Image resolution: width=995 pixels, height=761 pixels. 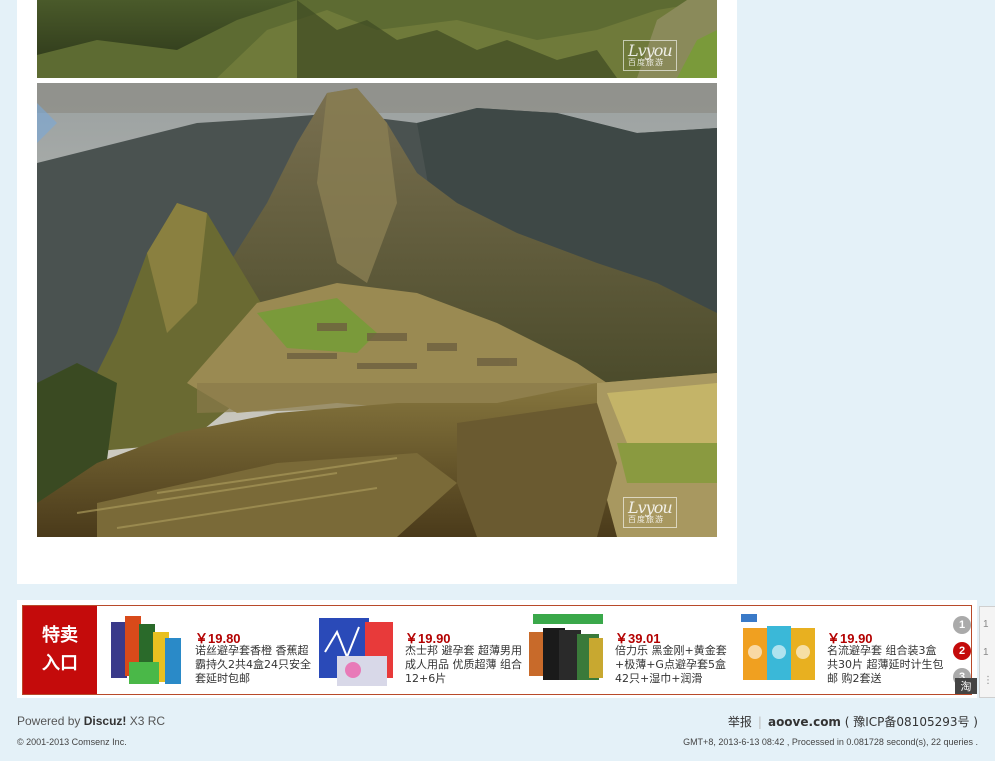 What do you see at coordinates (72, 742) in the screenshot?
I see `copyright: © 2001-2013 Comsenz Inc.` at bounding box center [72, 742].